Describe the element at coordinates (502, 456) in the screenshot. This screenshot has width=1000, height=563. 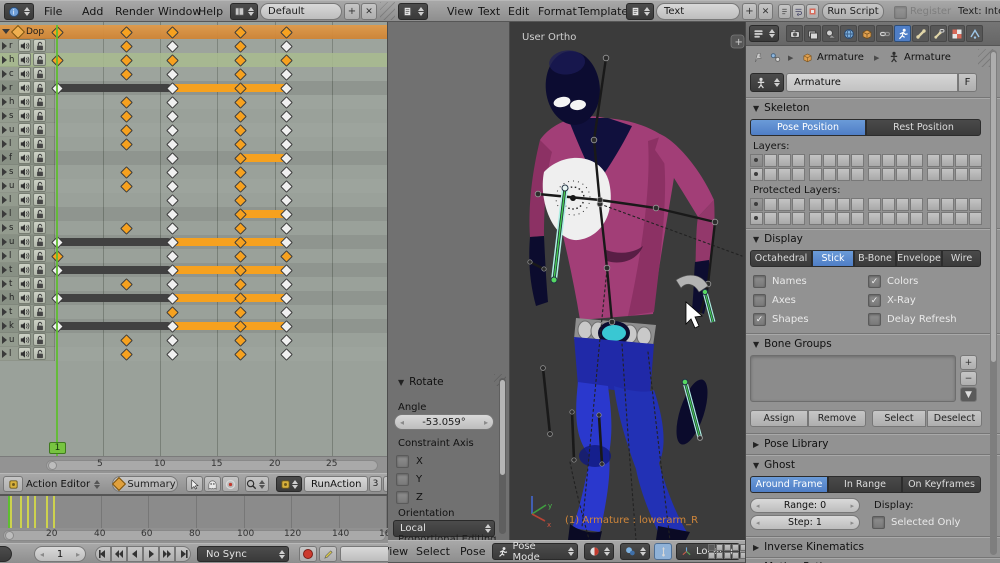
I see `toolshelf-scrollbar` at that location.